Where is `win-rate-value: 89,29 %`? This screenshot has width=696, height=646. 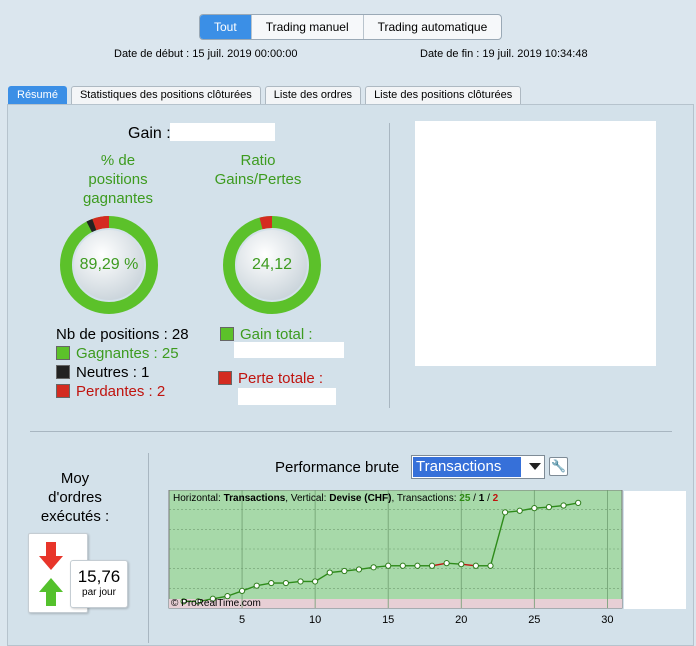
win-rate-value: 89,29 % is located at coordinates (109, 264).